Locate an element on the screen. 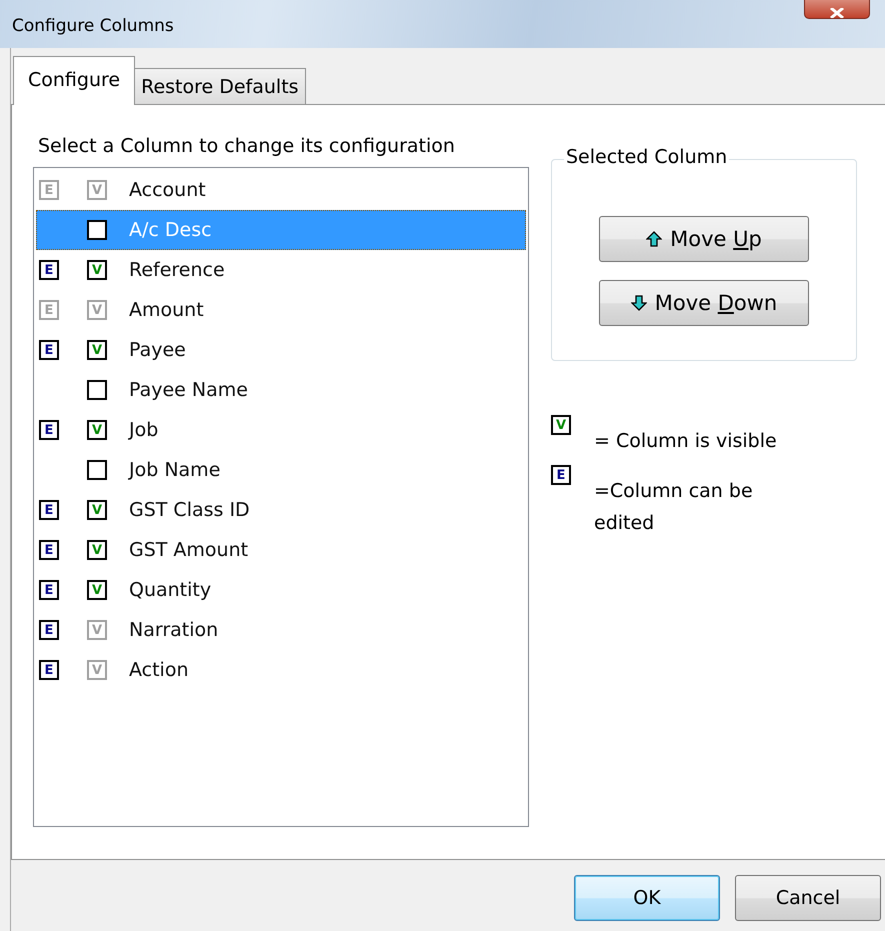  instruction-text: Select a Column to change its configuration is located at coordinates (247, 146).